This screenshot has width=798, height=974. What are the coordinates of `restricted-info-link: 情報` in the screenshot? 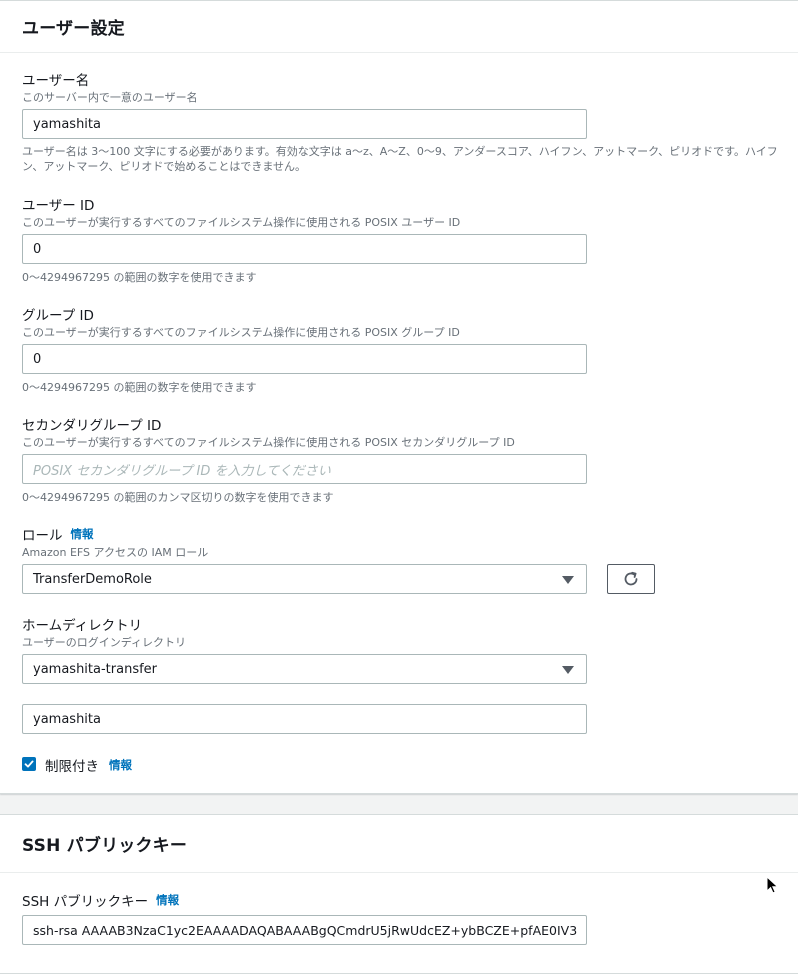 It's located at (120, 765).